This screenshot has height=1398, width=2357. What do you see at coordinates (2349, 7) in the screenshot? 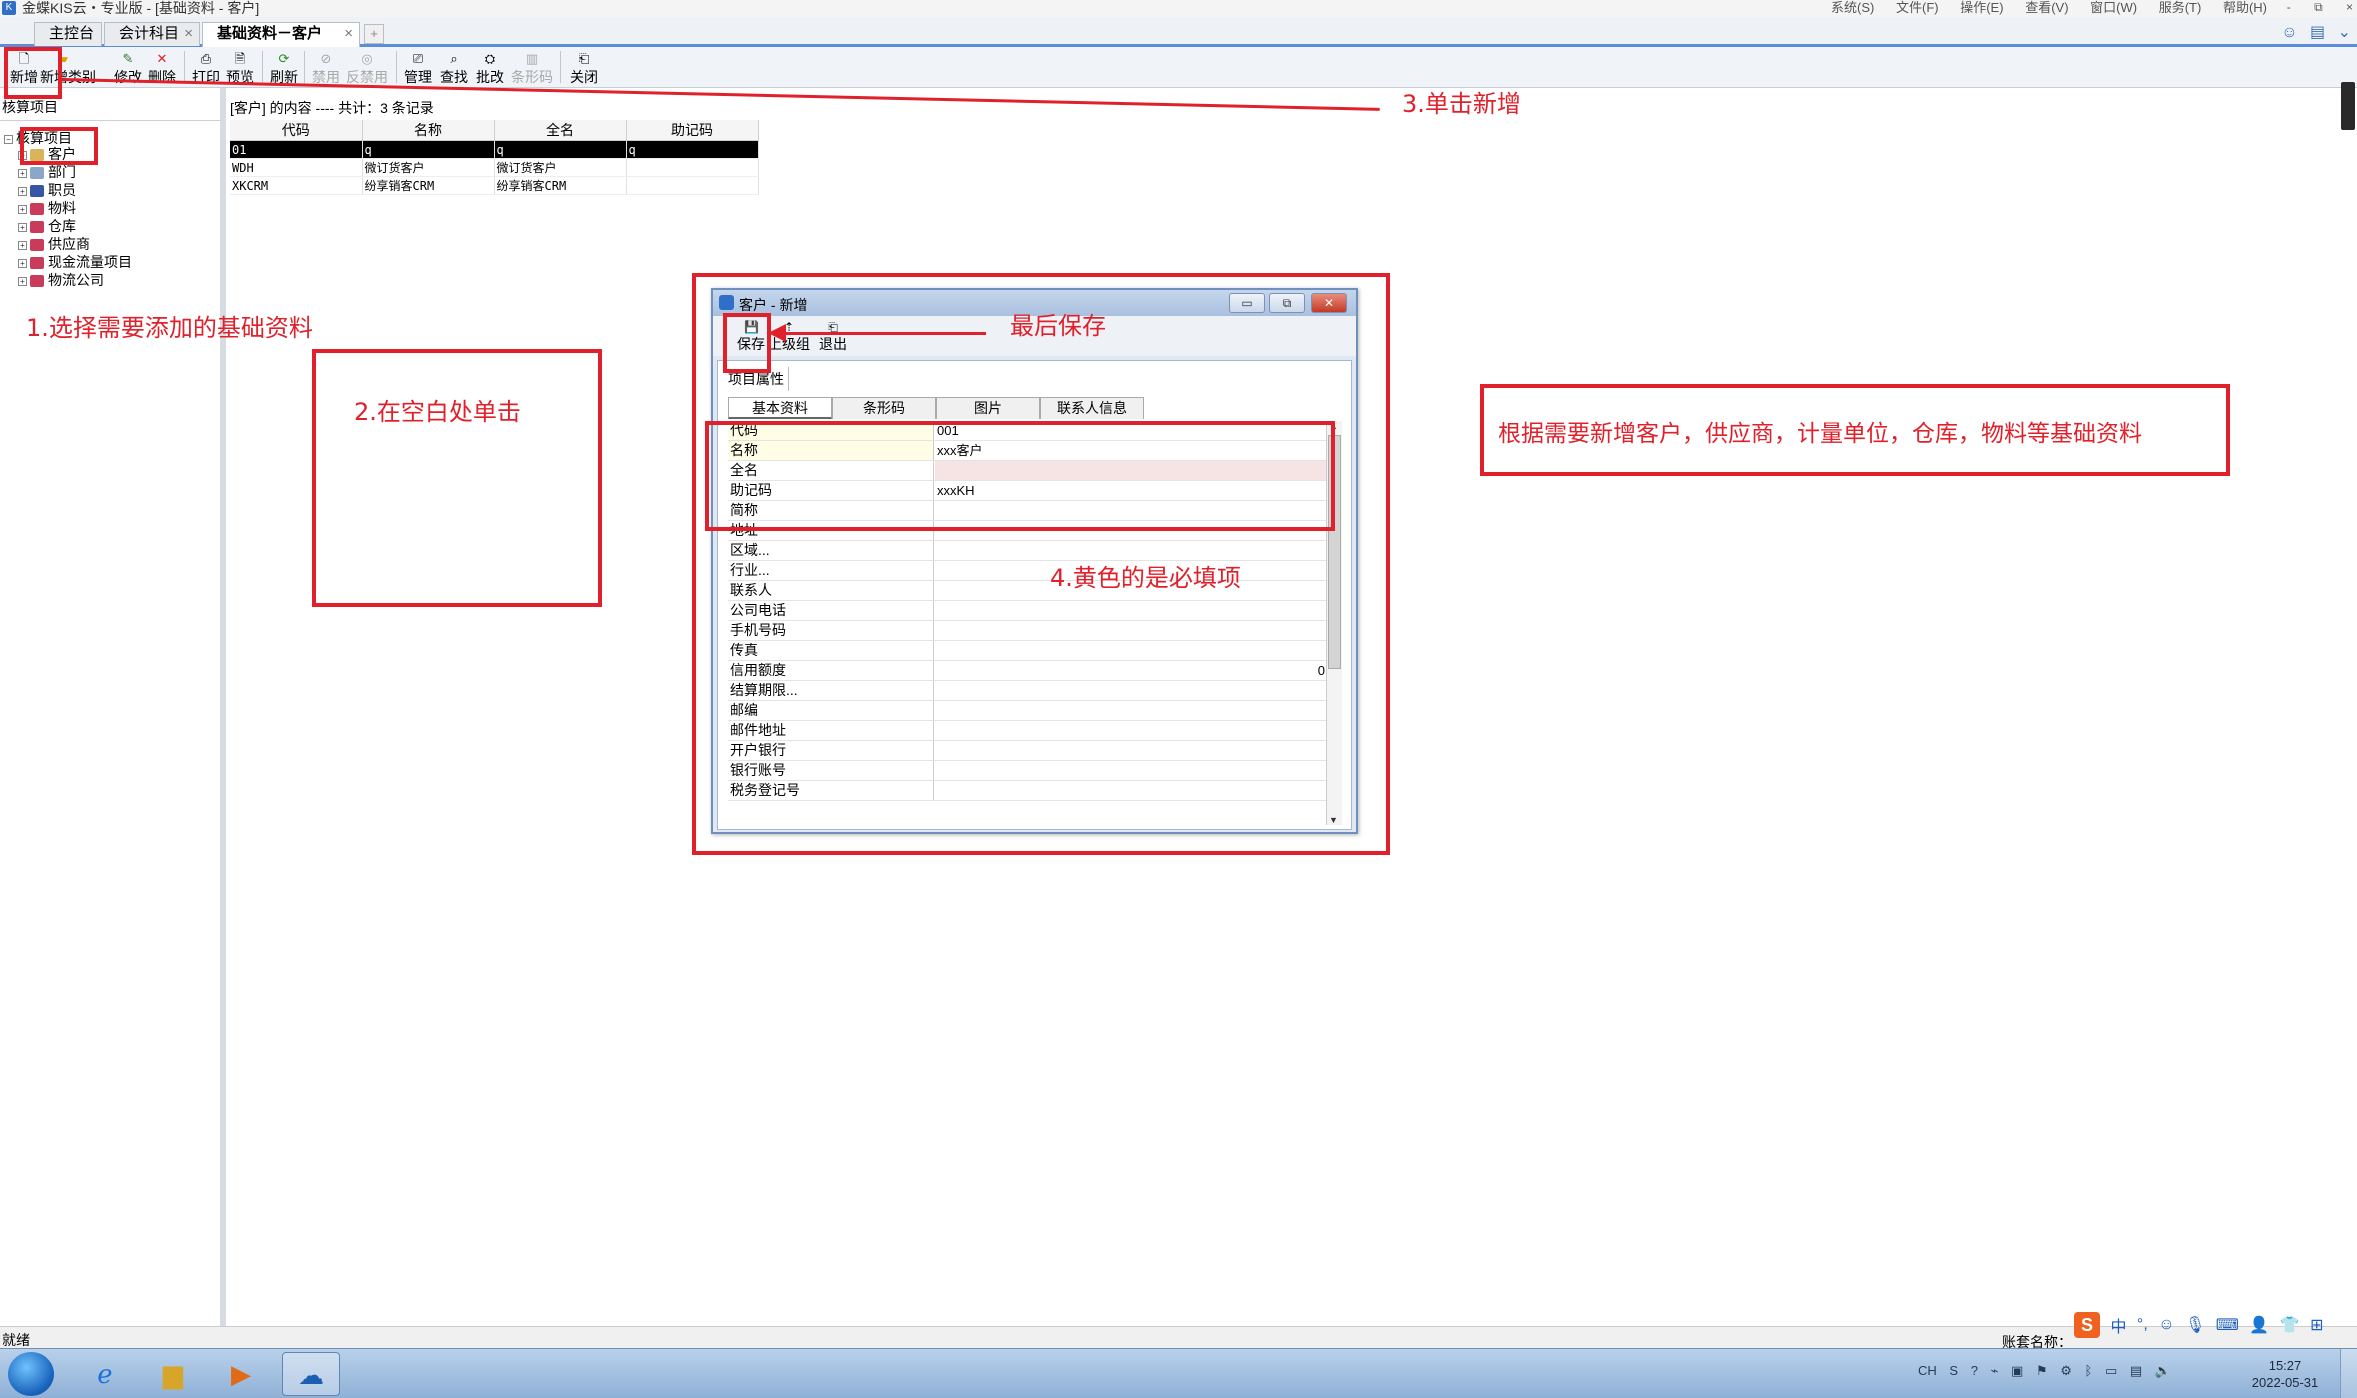
I see `close-button: ×` at bounding box center [2349, 7].